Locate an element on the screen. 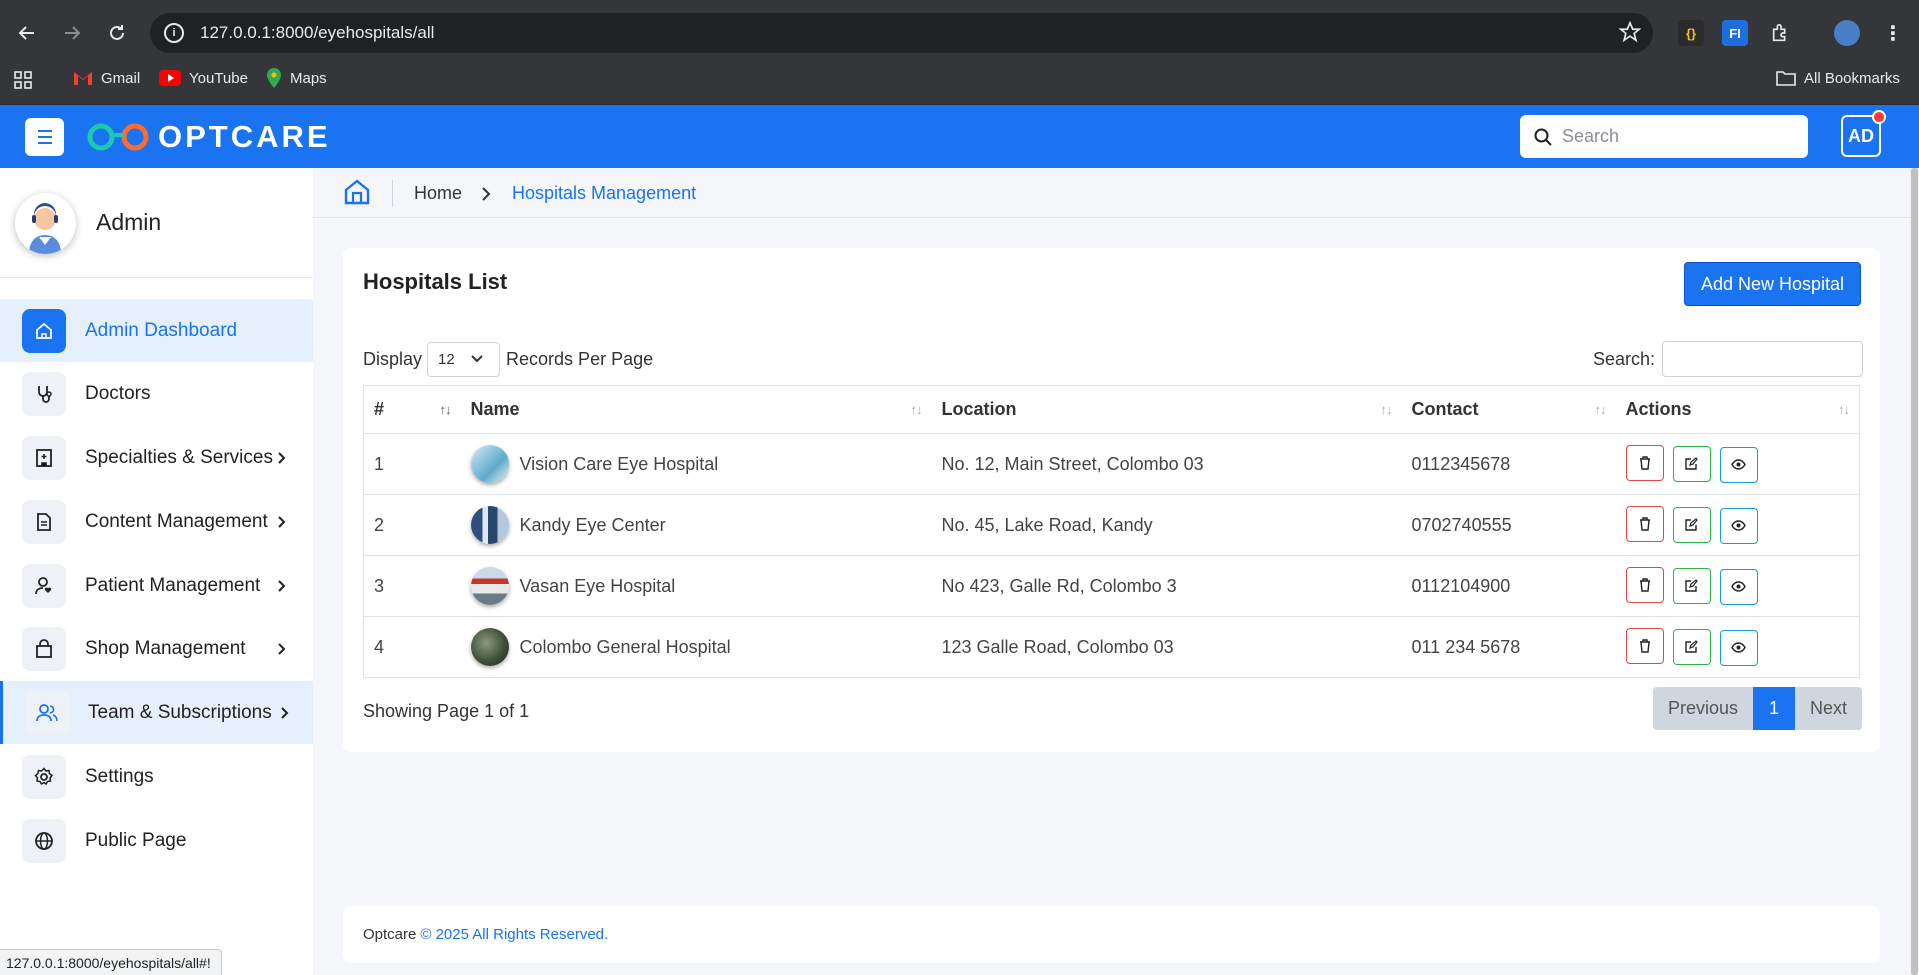 This screenshot has height=975, width=1919. page-scrollbar is located at coordinates (1914, 571).